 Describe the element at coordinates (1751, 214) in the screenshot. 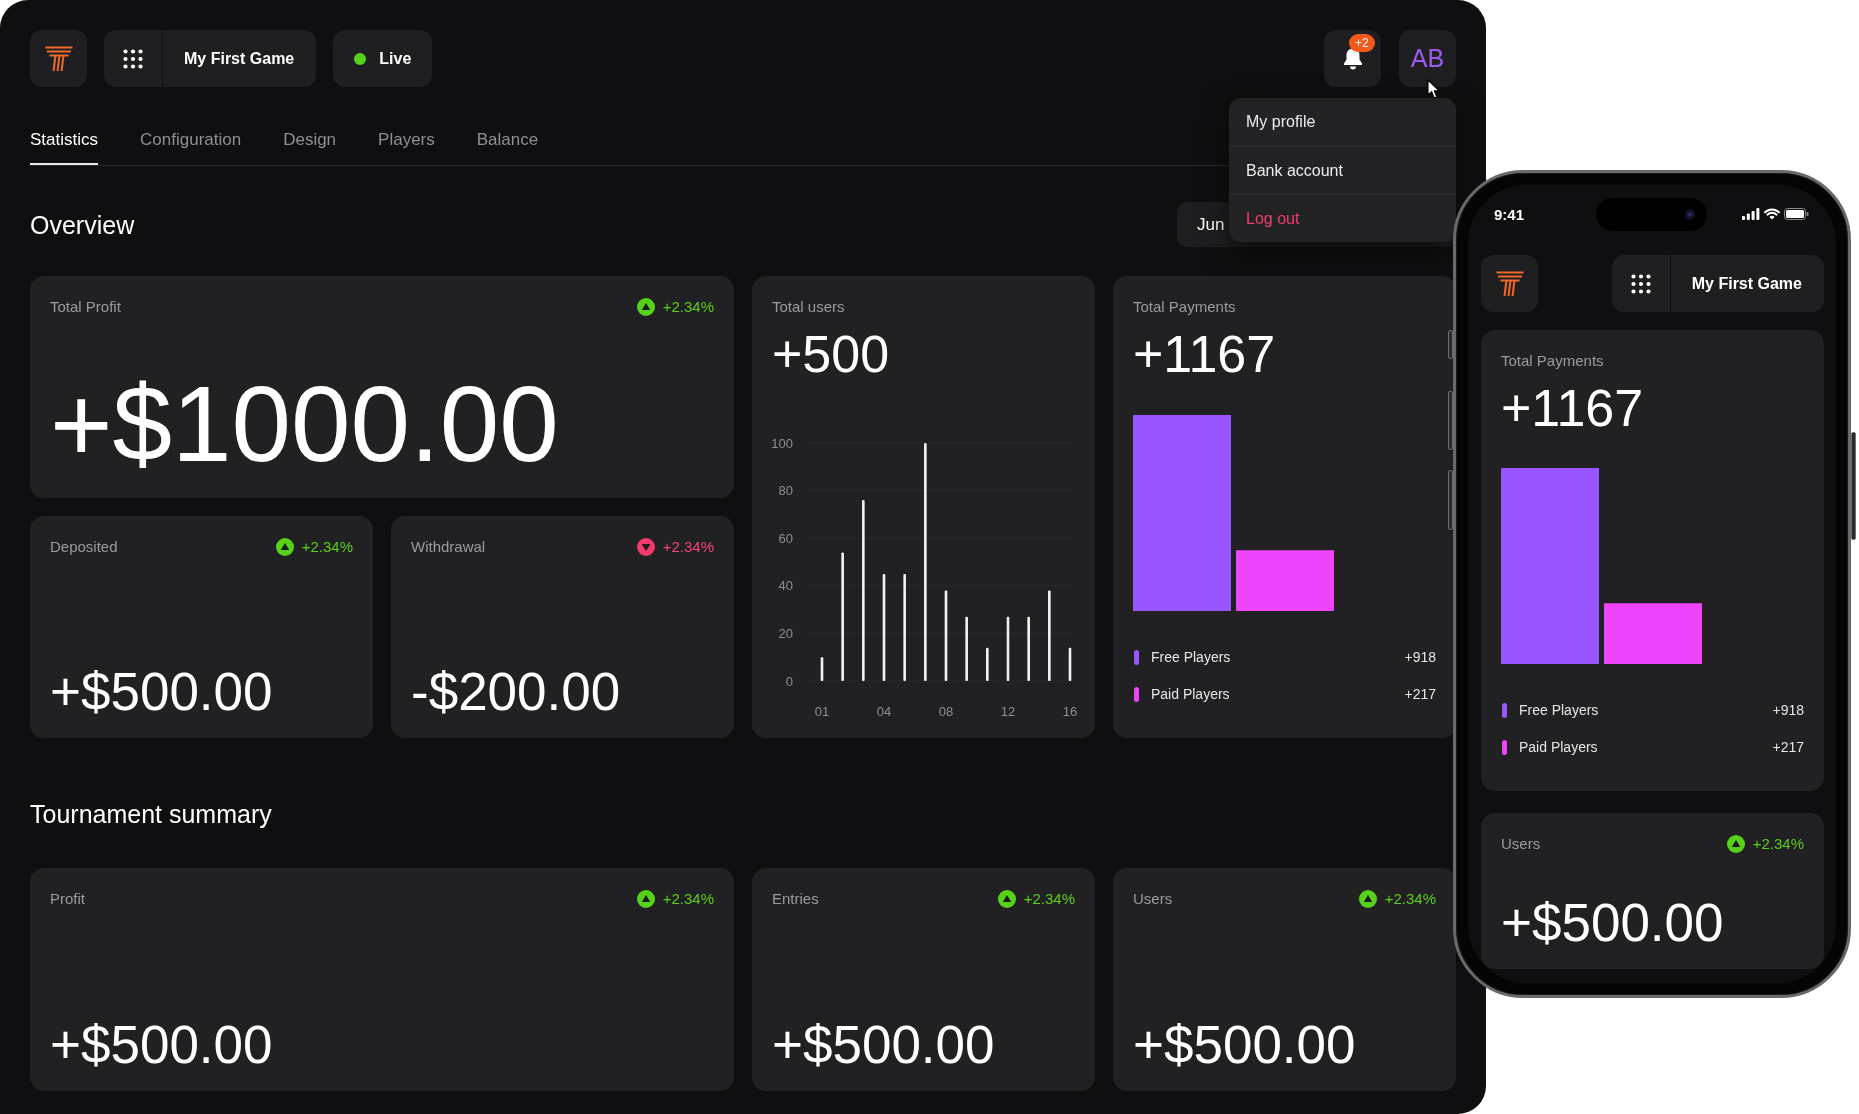

I see `signal-icon` at that location.